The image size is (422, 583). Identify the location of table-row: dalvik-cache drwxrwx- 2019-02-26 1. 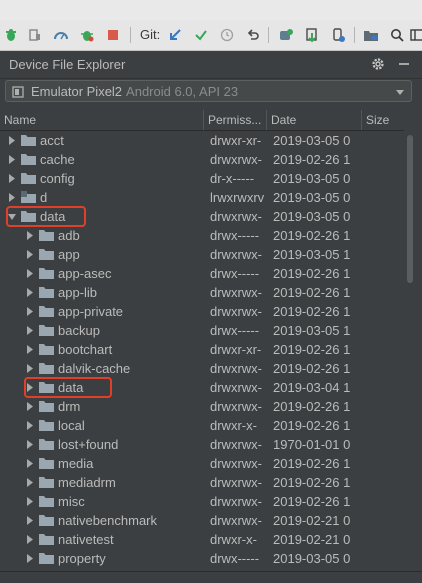
(202, 368).